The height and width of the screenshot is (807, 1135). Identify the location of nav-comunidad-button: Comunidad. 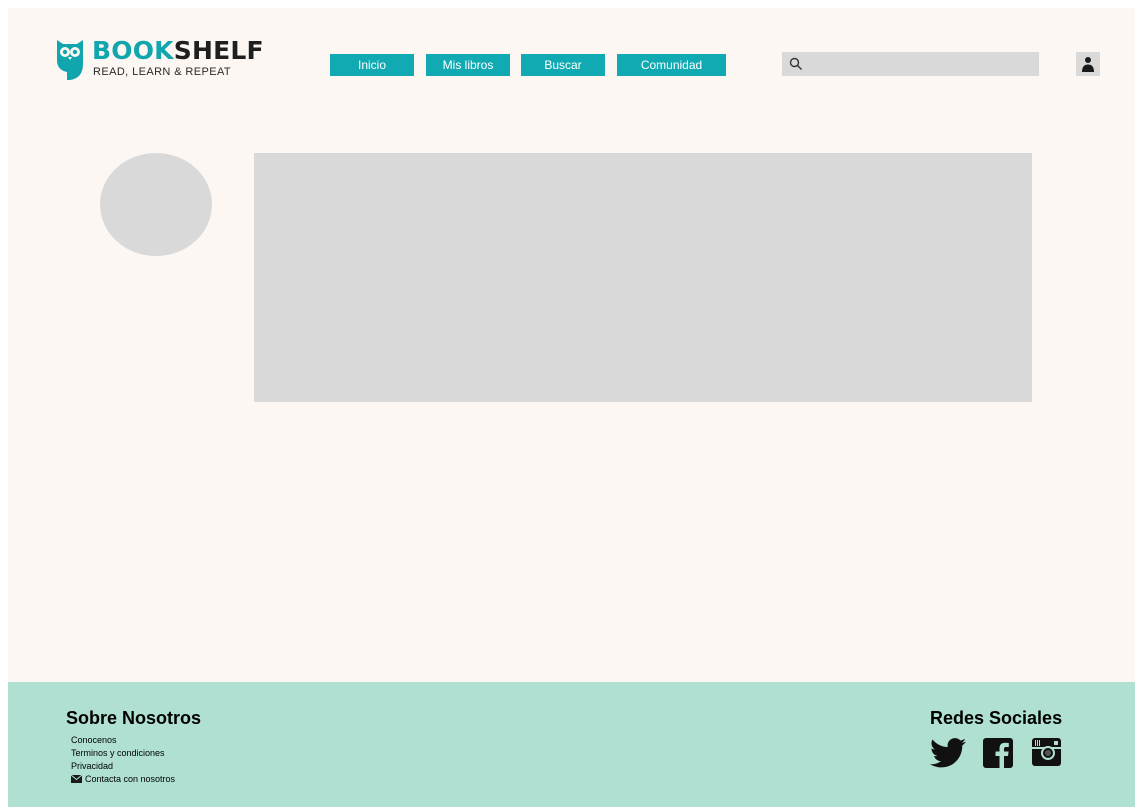
(671, 65).